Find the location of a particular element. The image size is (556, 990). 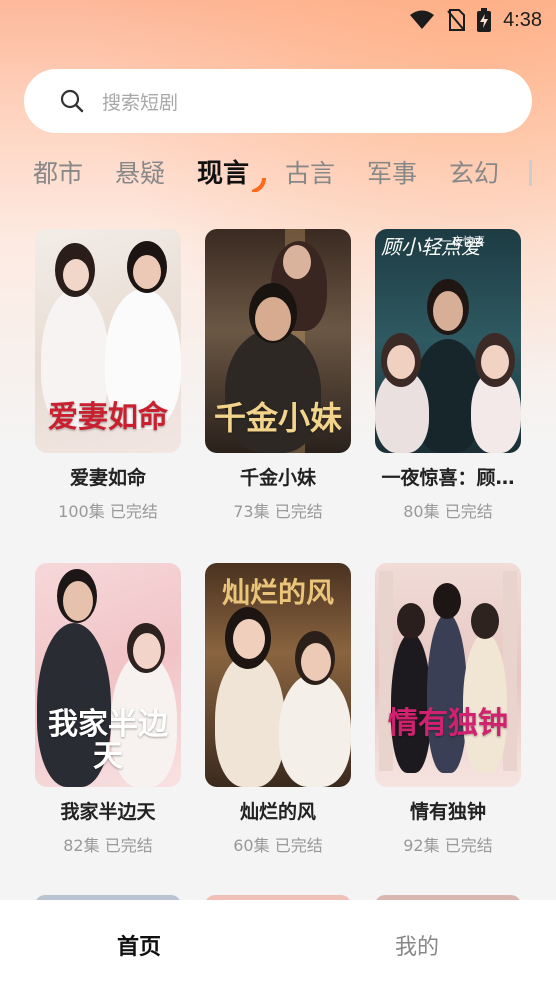

drama-meta: 100集 已完结 is located at coordinates (108, 510).